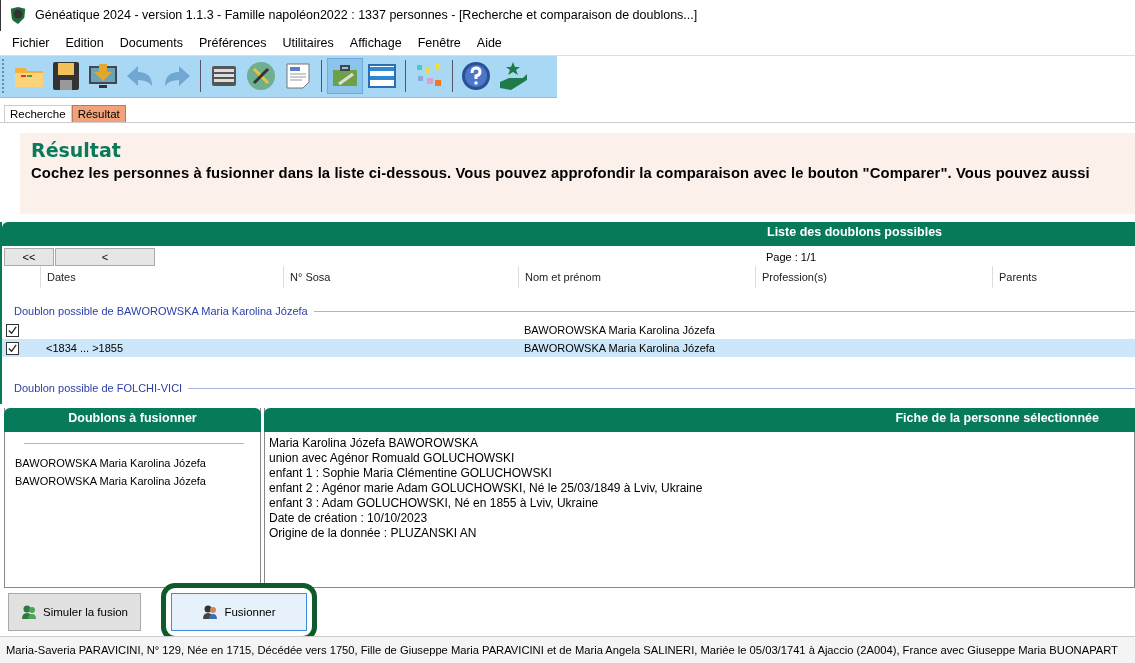 This screenshot has height=663, width=1135. I want to click on panel-header: Doublons à fusionner, so click(132, 419).